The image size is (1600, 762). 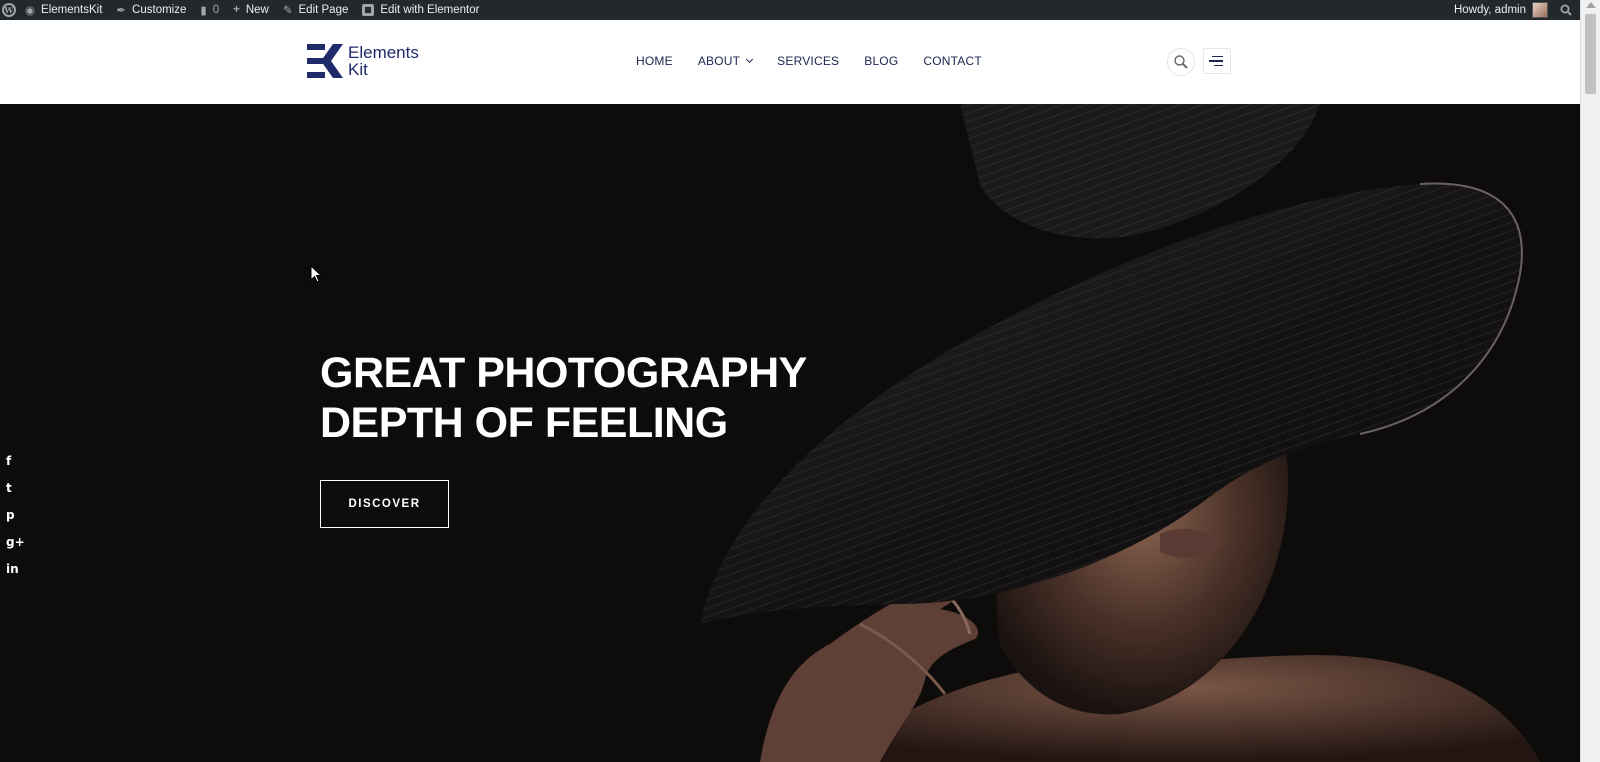 I want to click on main-nav: HOME ABOUT SERVICES BLOG CONTACT, so click(x=821, y=61).